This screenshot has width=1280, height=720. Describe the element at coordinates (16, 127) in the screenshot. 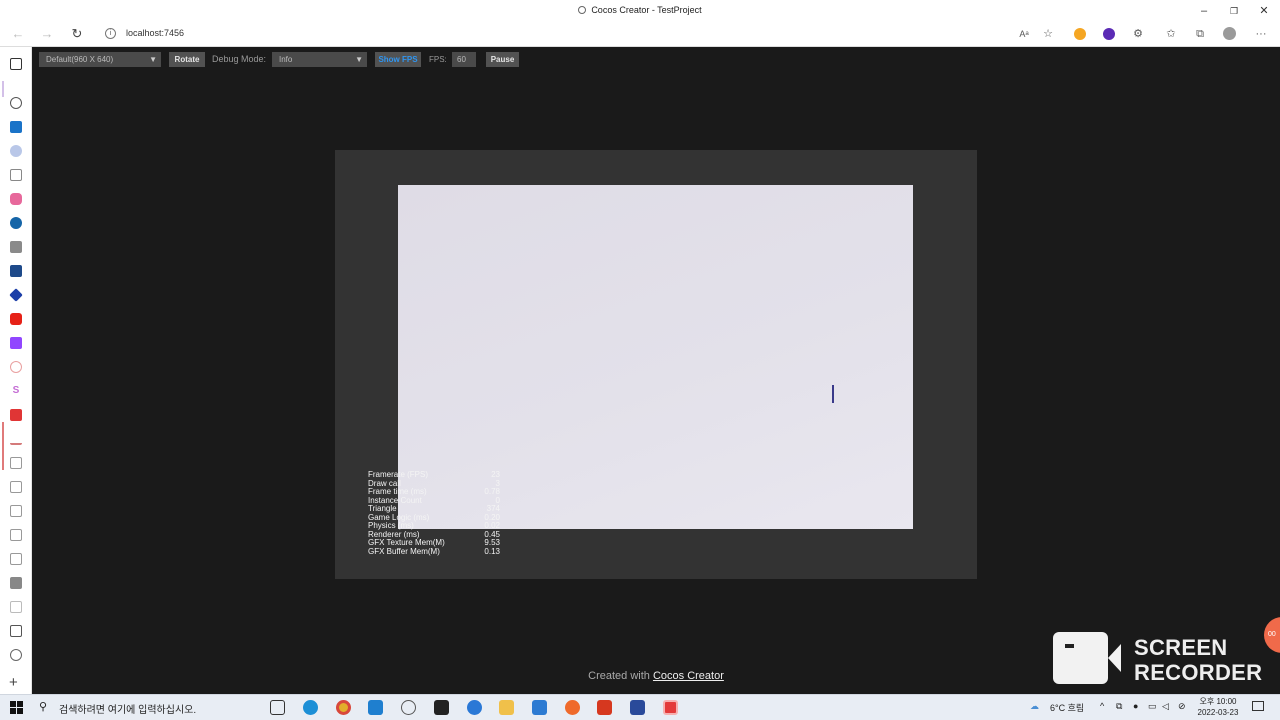

I see `sidebar-app-blue-icon` at that location.